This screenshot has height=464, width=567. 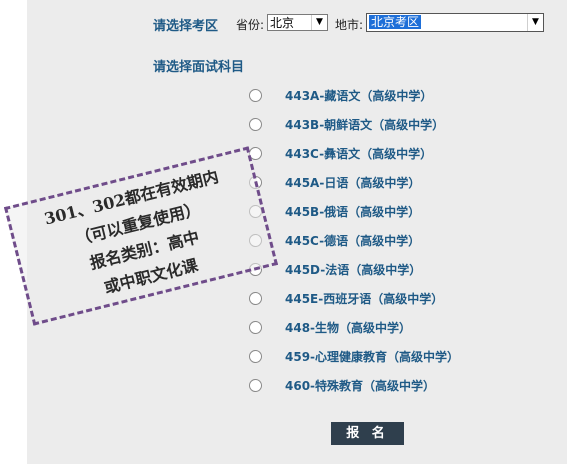 What do you see at coordinates (455, 22) in the screenshot?
I see `city-select: 北京考区 ▼` at bounding box center [455, 22].